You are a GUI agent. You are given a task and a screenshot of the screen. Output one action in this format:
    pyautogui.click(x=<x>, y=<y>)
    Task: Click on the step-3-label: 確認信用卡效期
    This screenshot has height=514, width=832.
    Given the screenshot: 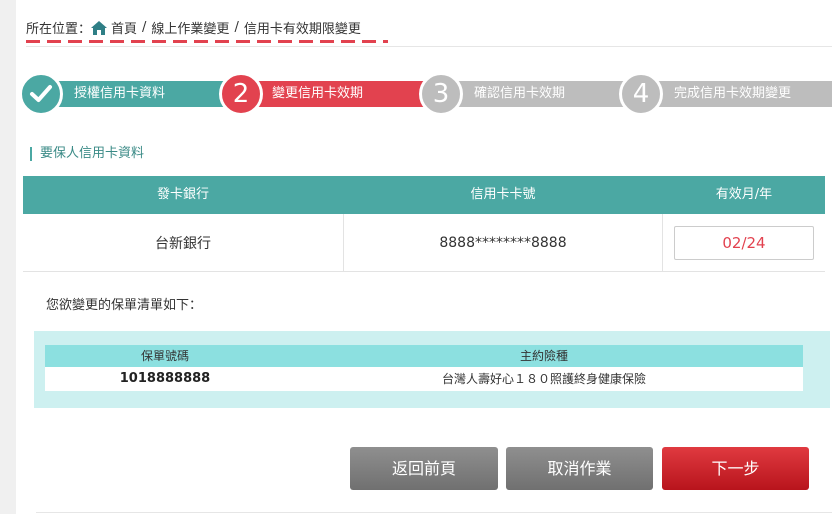 What is the action you would take?
    pyautogui.click(x=520, y=93)
    